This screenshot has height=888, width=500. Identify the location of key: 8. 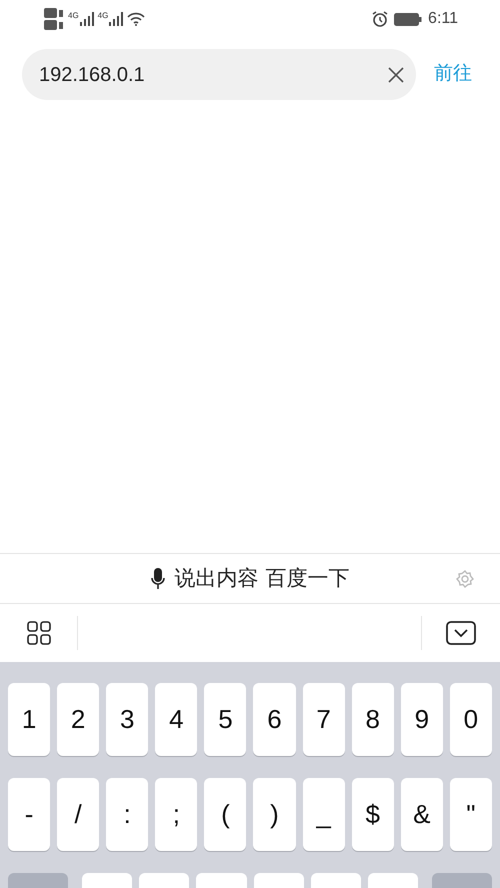
(373, 719).